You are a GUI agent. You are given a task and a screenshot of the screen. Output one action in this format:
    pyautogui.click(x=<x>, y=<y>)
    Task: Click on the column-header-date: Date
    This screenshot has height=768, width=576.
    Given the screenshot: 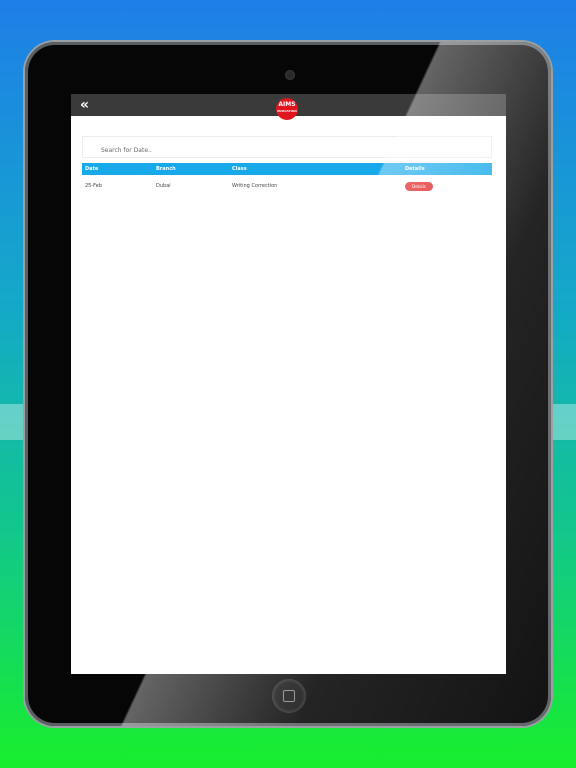 What is the action you would take?
    pyautogui.click(x=117, y=169)
    